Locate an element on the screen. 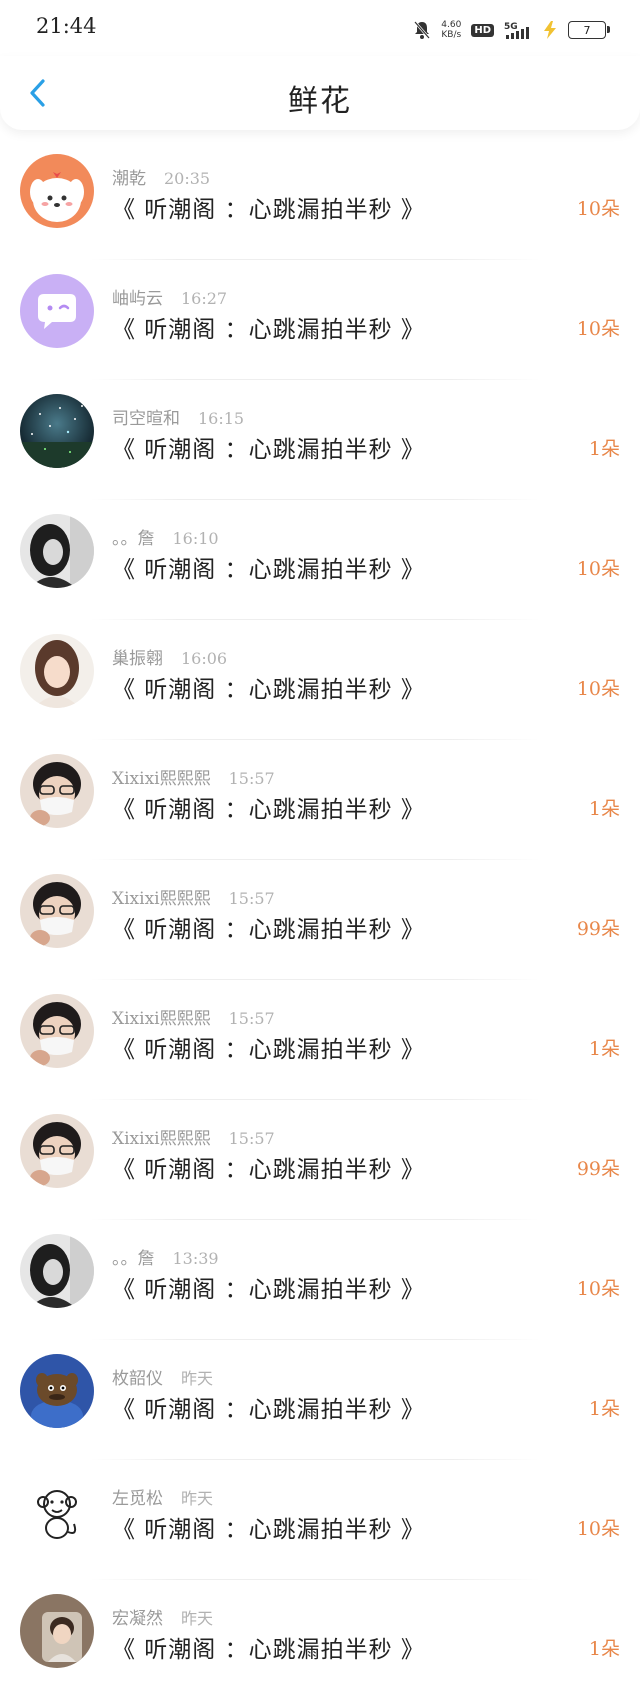  page-title: 鲜花 is located at coordinates (320, 101).